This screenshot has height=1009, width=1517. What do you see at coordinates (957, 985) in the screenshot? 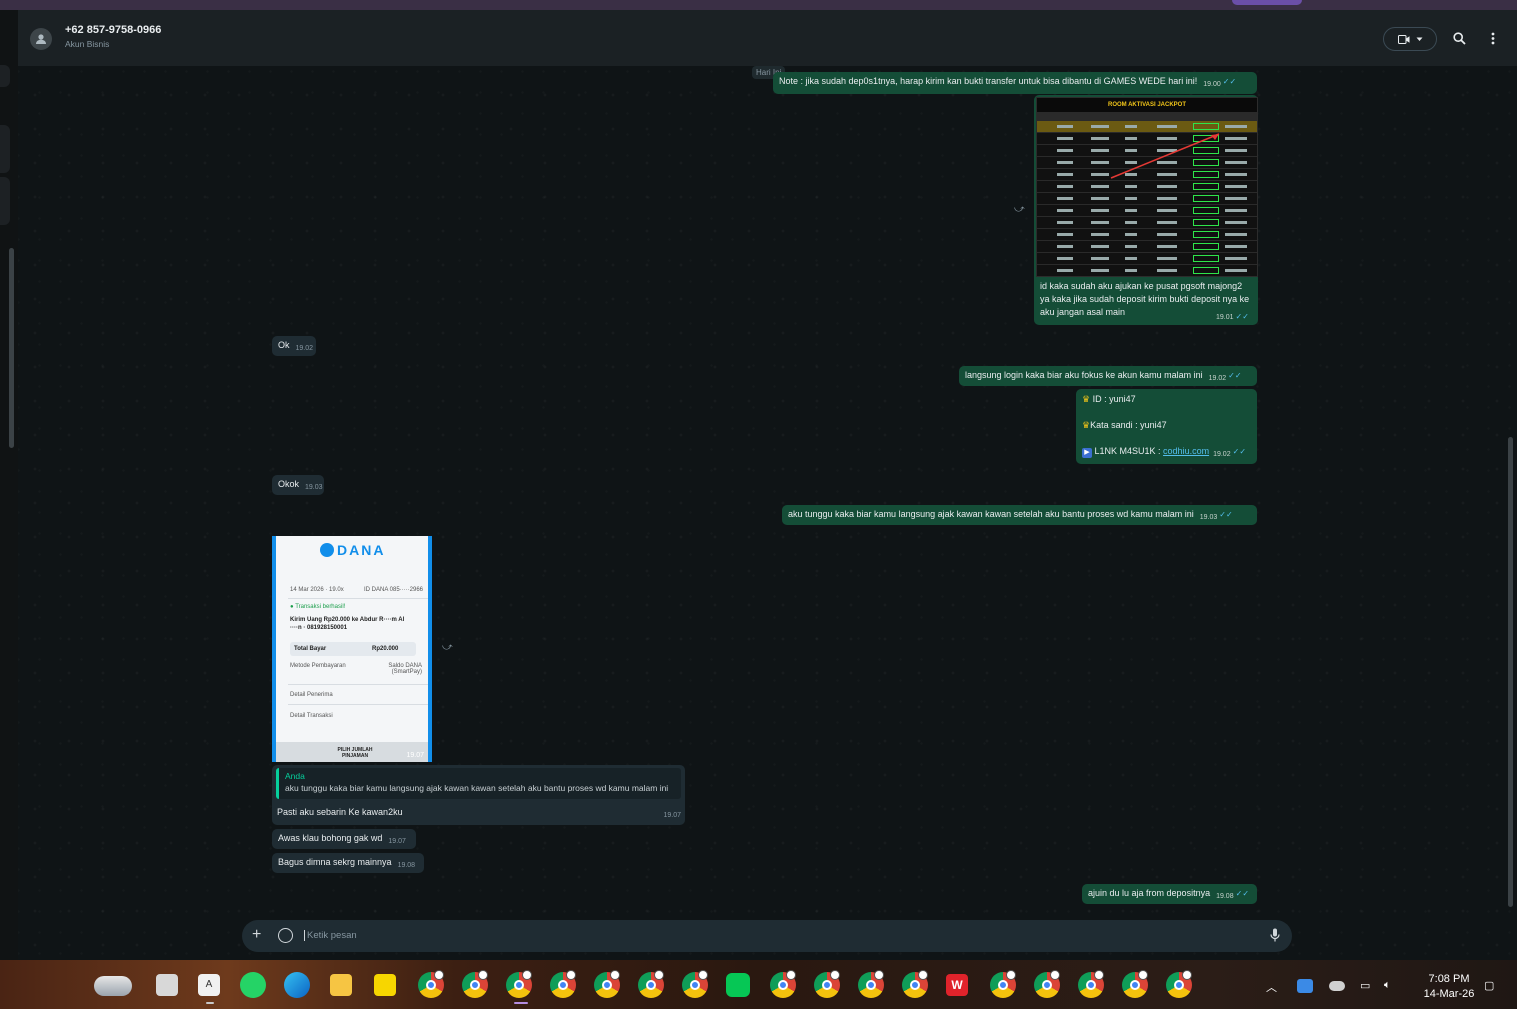
I see `wps-office-icon: W` at bounding box center [957, 985].